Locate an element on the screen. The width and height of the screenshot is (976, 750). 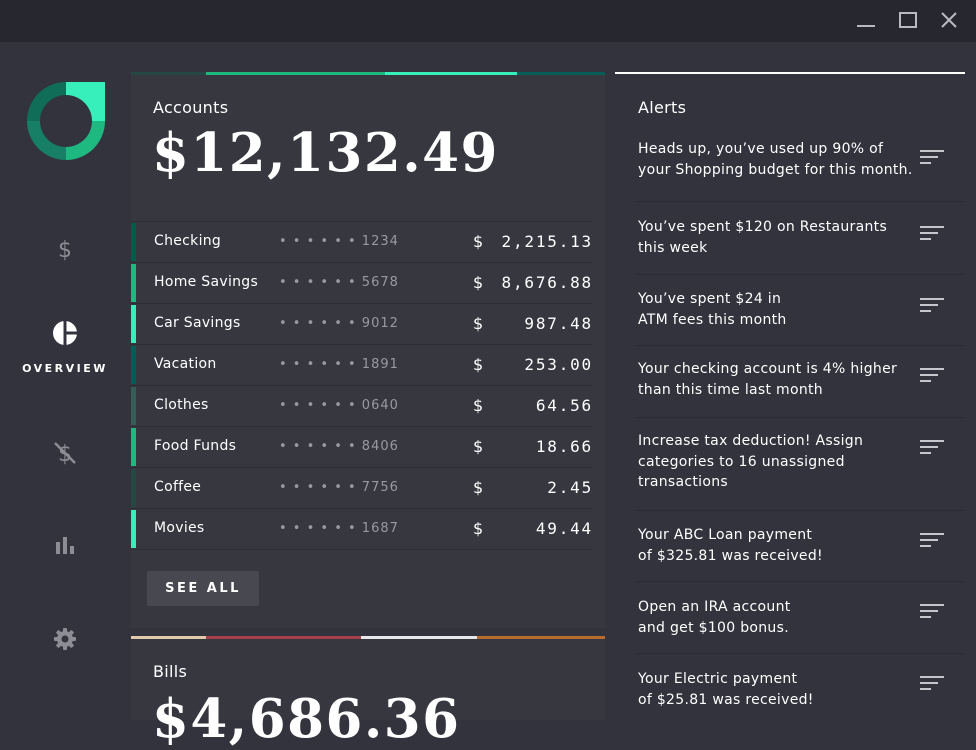
alert-line: of $25.81 was received! is located at coordinates (726, 699).